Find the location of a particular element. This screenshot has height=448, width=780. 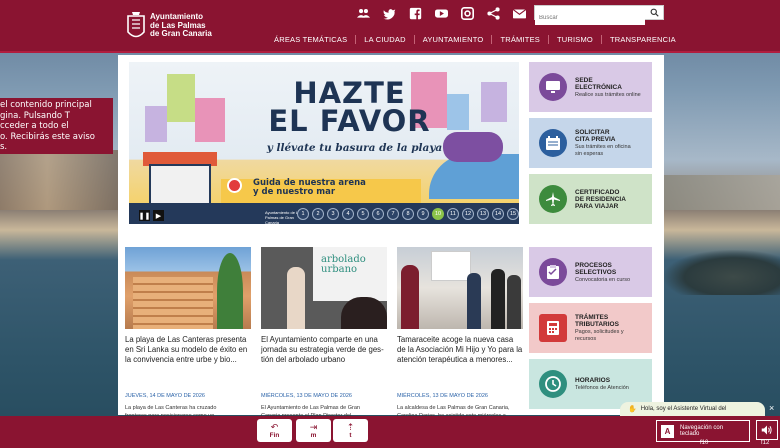

t-key-button: ⇡ t is located at coordinates (350, 430).